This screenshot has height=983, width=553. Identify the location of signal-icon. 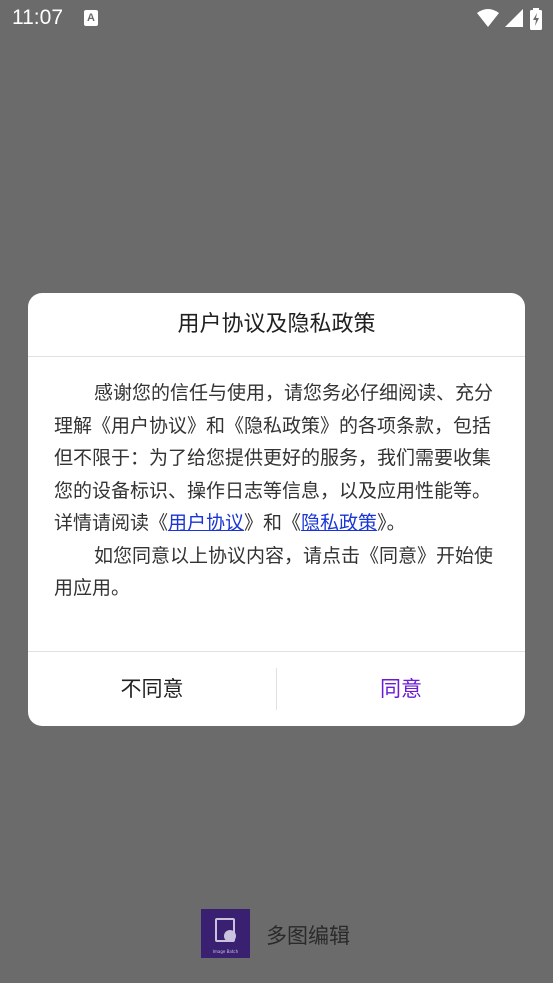
(513, 18).